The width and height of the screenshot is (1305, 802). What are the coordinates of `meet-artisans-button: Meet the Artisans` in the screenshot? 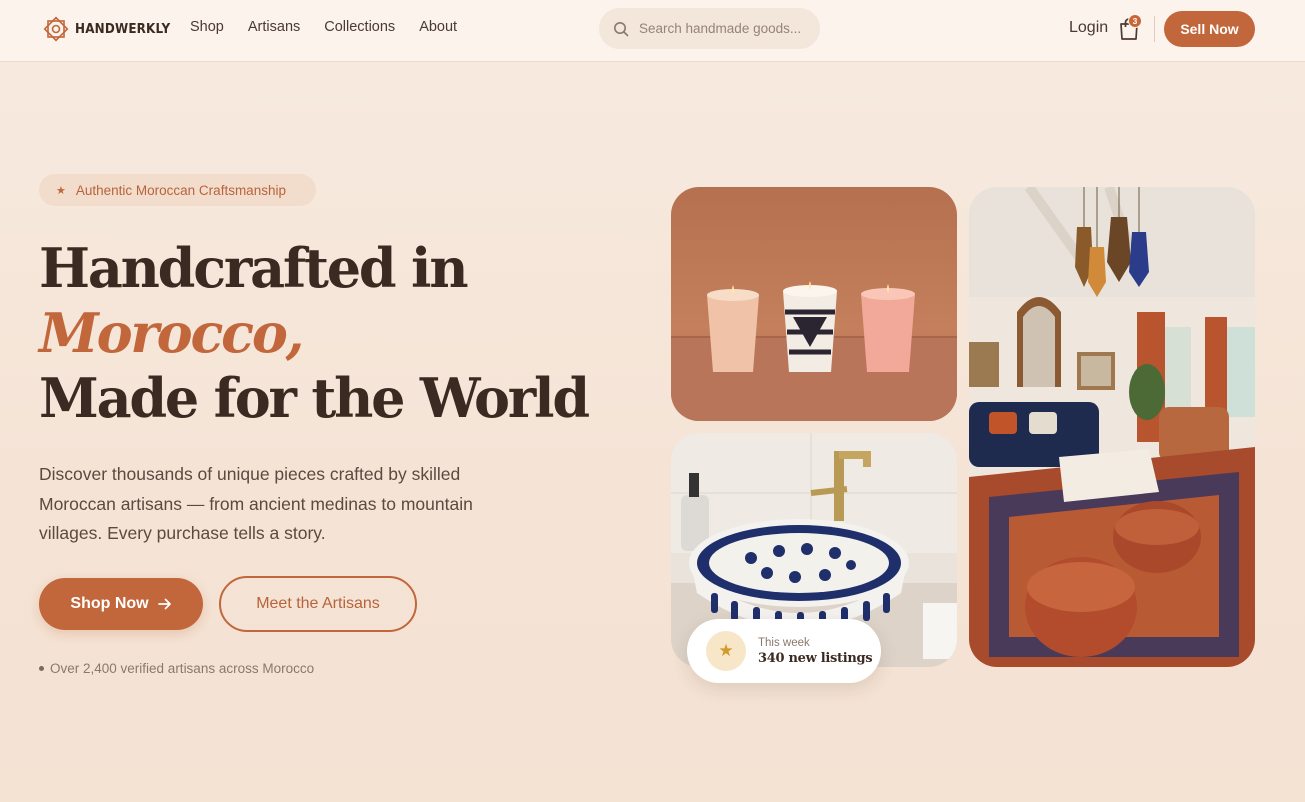 It's located at (318, 604).